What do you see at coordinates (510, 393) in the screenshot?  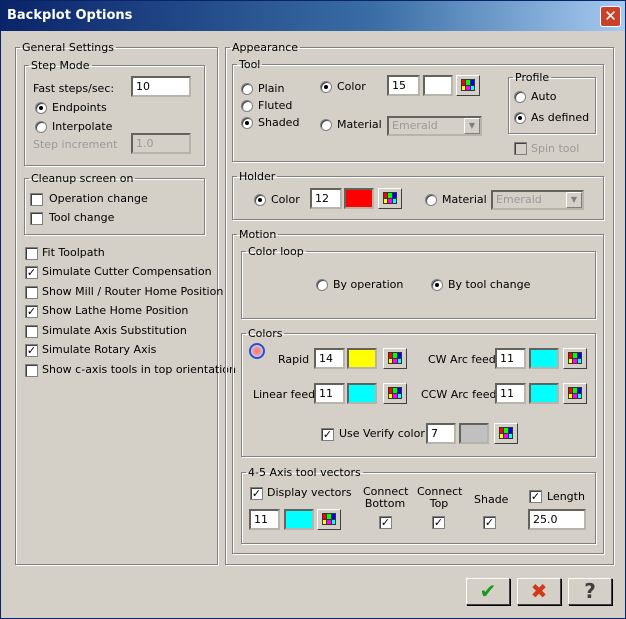 I see `ccw-arc-color-input: 11` at bounding box center [510, 393].